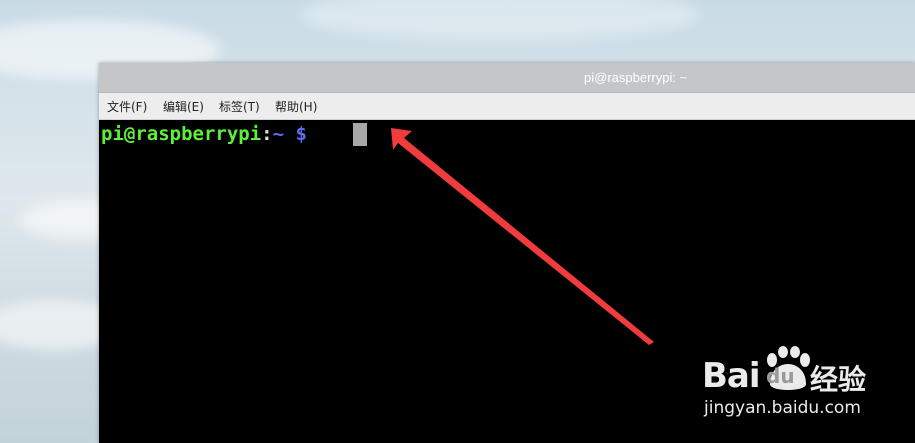  Describe the element at coordinates (239, 106) in the screenshot. I see `menu-tabs: 标签(T)` at that location.